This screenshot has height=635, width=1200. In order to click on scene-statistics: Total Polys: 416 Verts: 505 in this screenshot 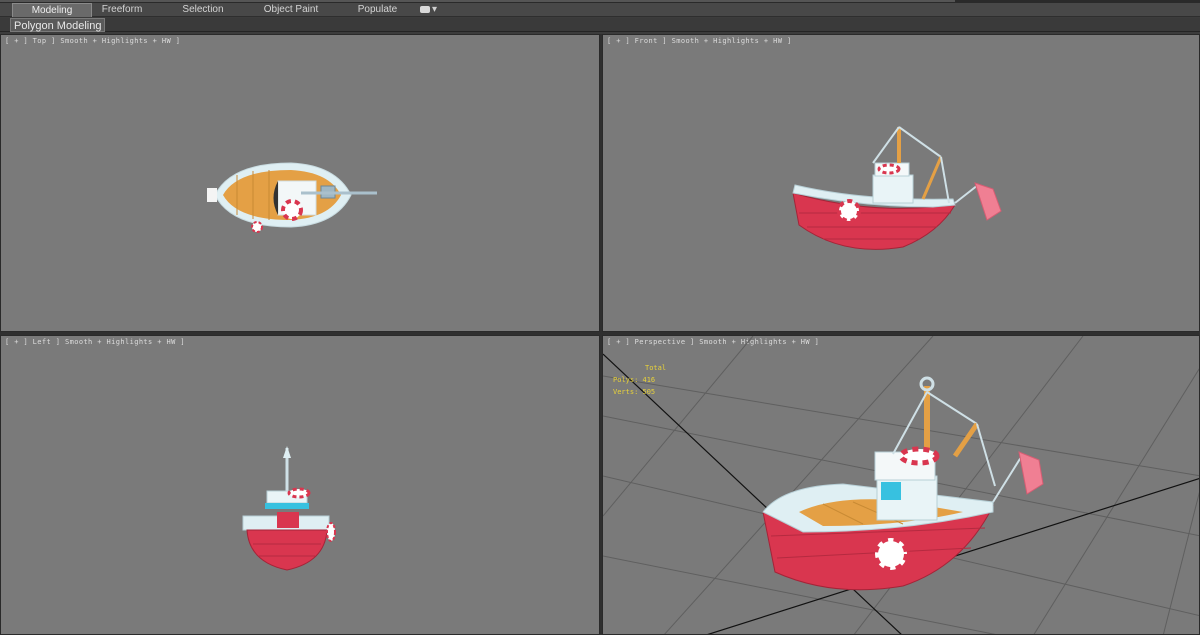, I will do `click(639, 380)`.